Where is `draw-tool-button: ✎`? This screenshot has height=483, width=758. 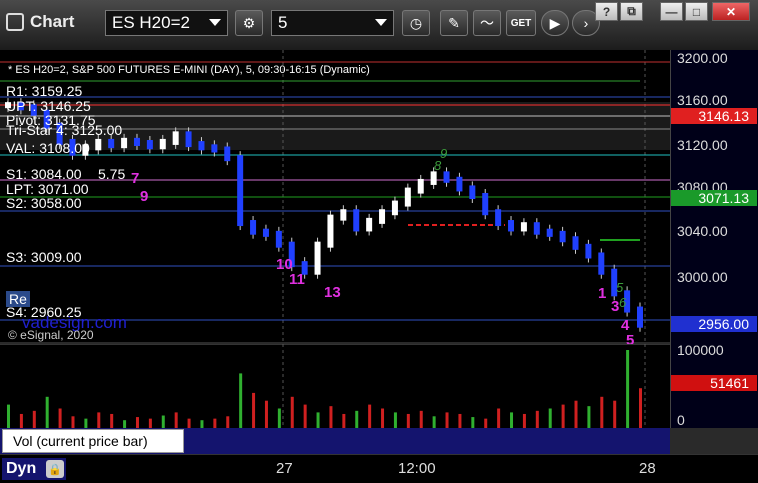 draw-tool-button: ✎ is located at coordinates (454, 23).